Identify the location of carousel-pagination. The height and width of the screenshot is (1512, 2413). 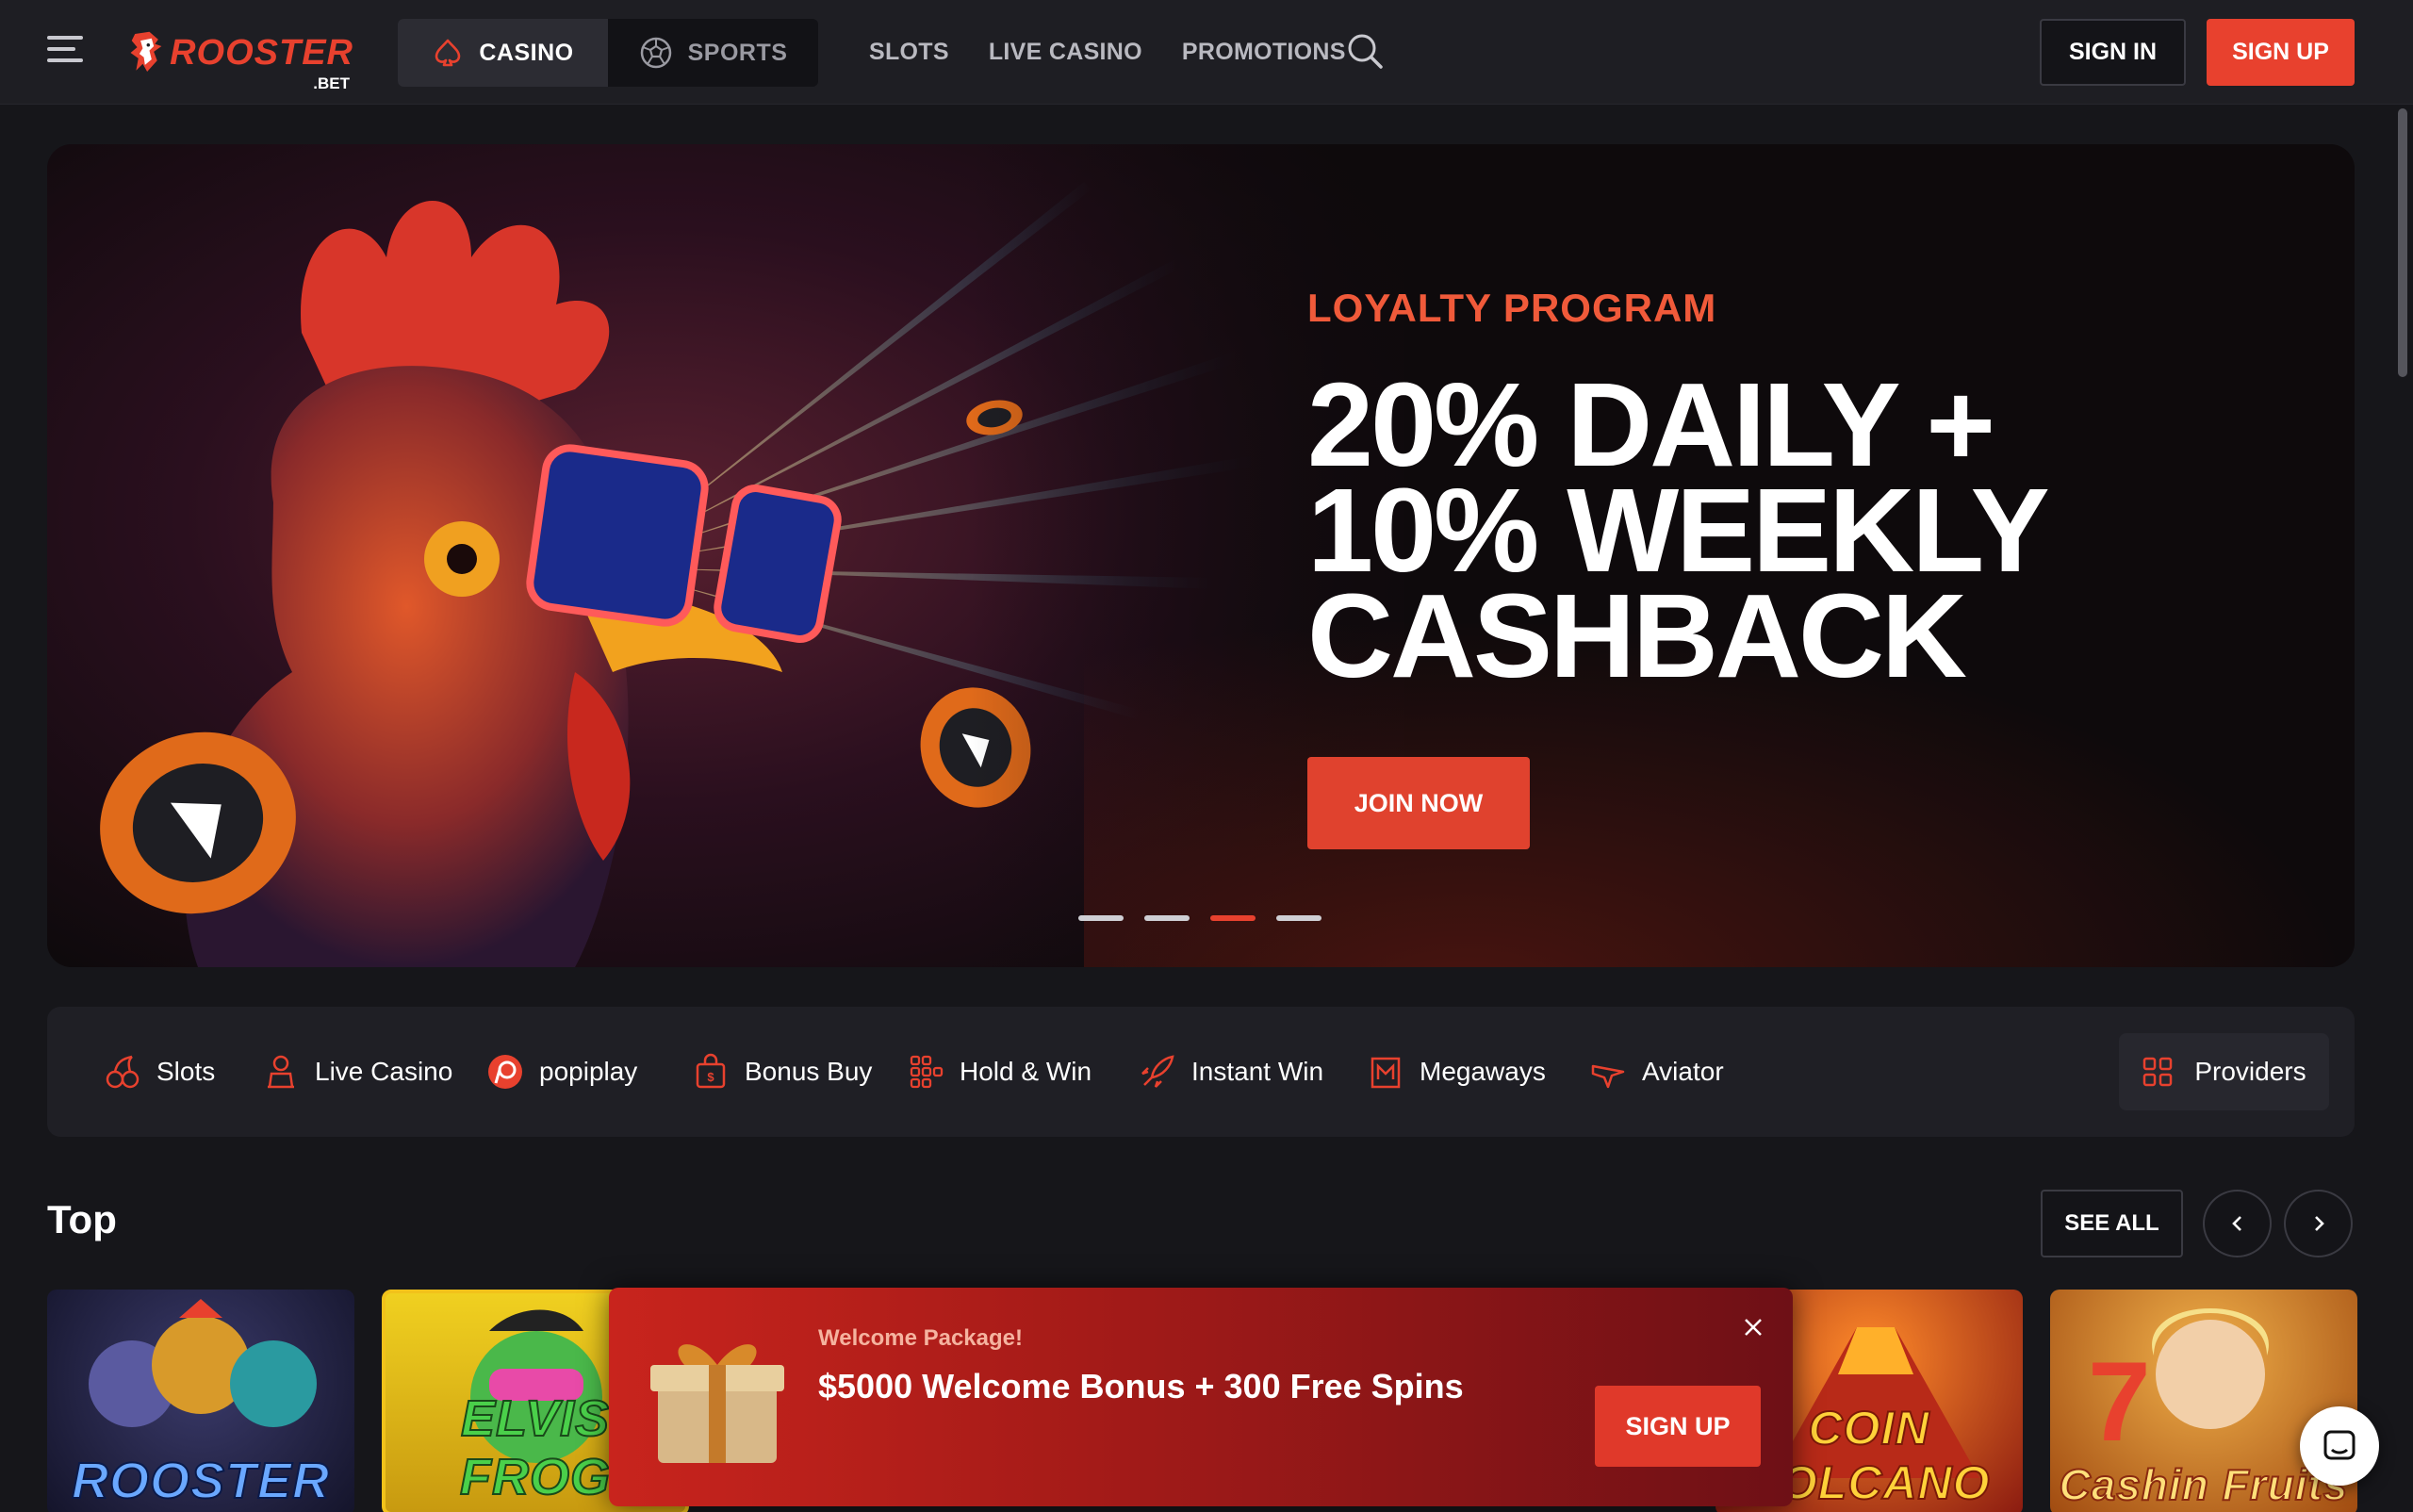
(1200, 918).